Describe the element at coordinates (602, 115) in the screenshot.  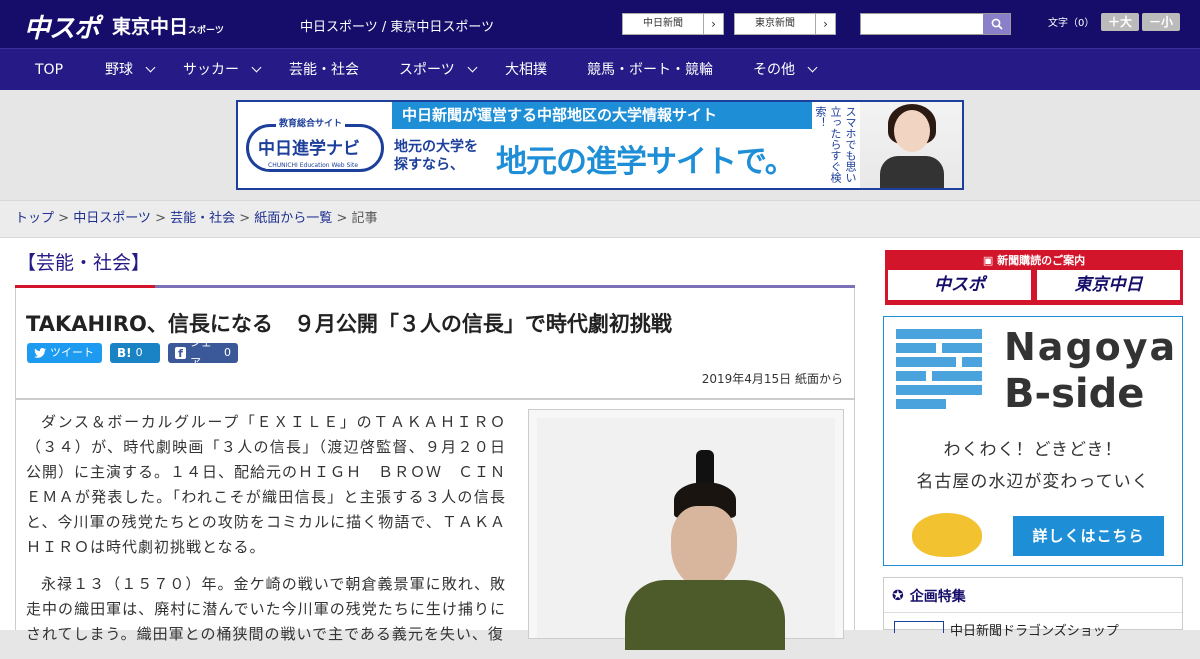
I see `banner-headline: 中日新聞が運営する中部地区の大学情報サイト` at that location.